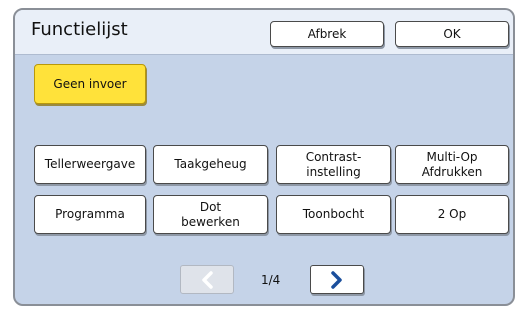 The height and width of the screenshot is (312, 527). What do you see at coordinates (452, 34) in the screenshot?
I see `ok-button: OK` at bounding box center [452, 34].